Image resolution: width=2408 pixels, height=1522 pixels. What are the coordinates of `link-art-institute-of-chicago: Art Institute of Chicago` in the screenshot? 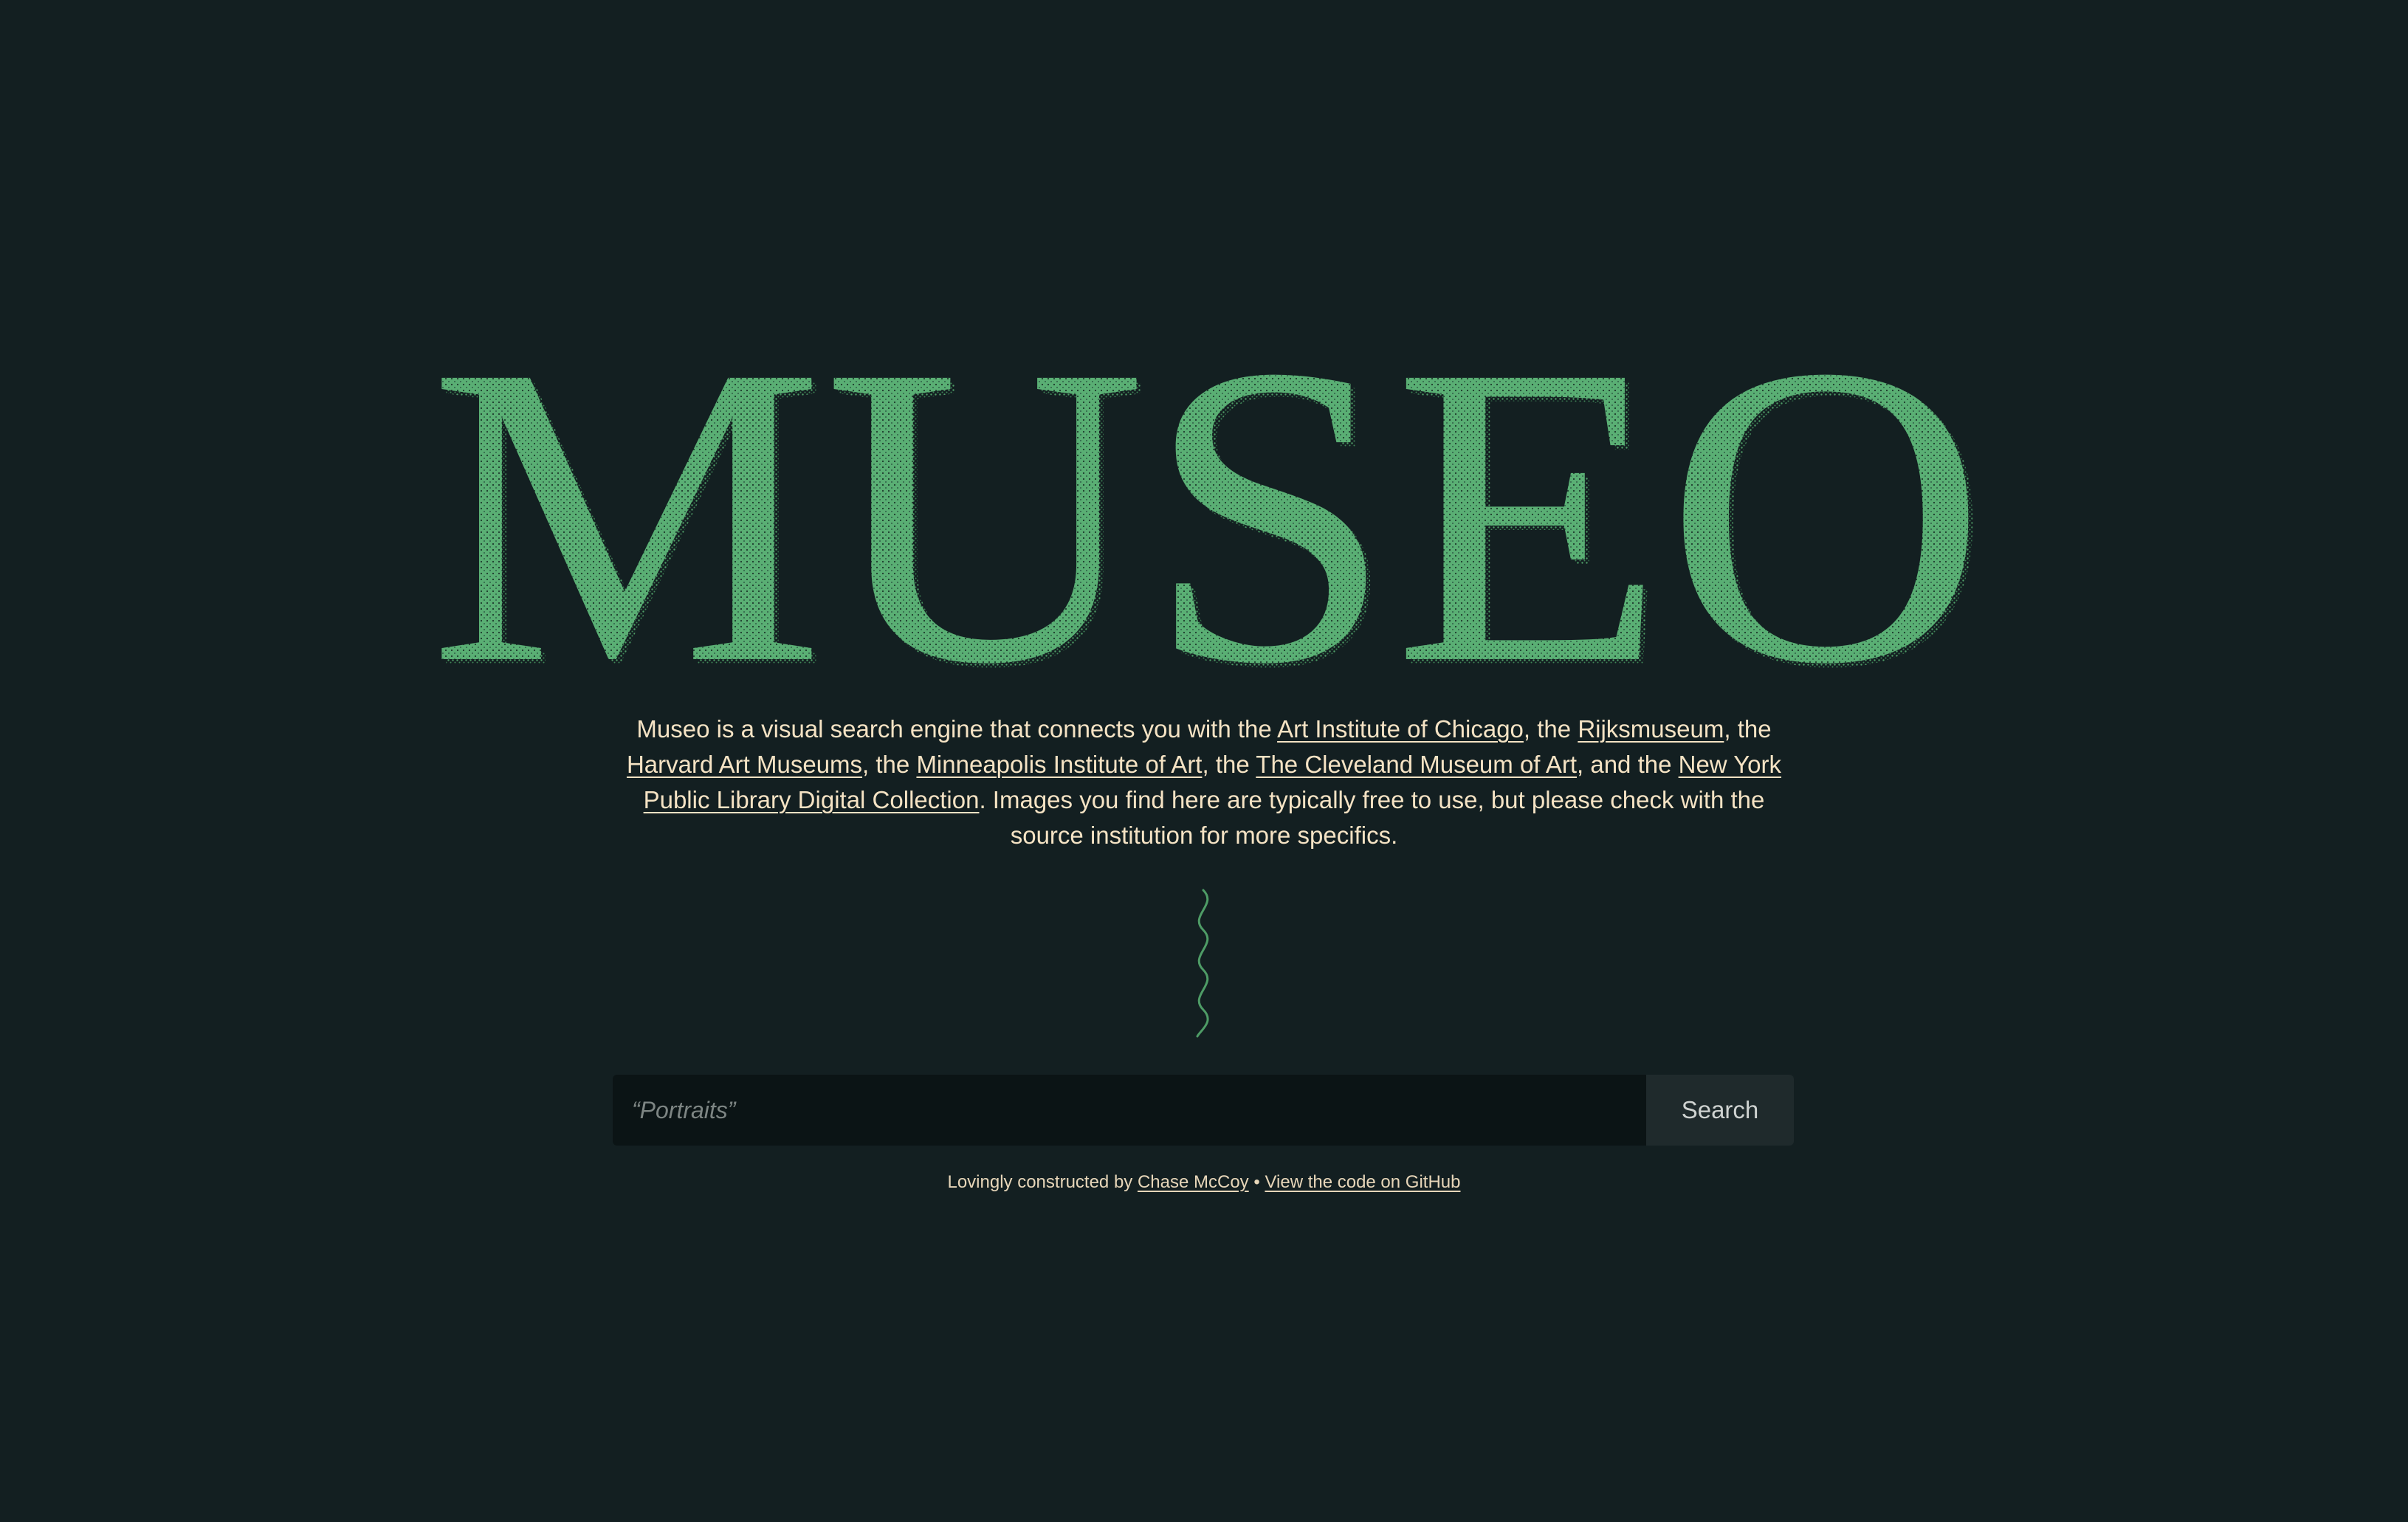 It's located at (1400, 729).